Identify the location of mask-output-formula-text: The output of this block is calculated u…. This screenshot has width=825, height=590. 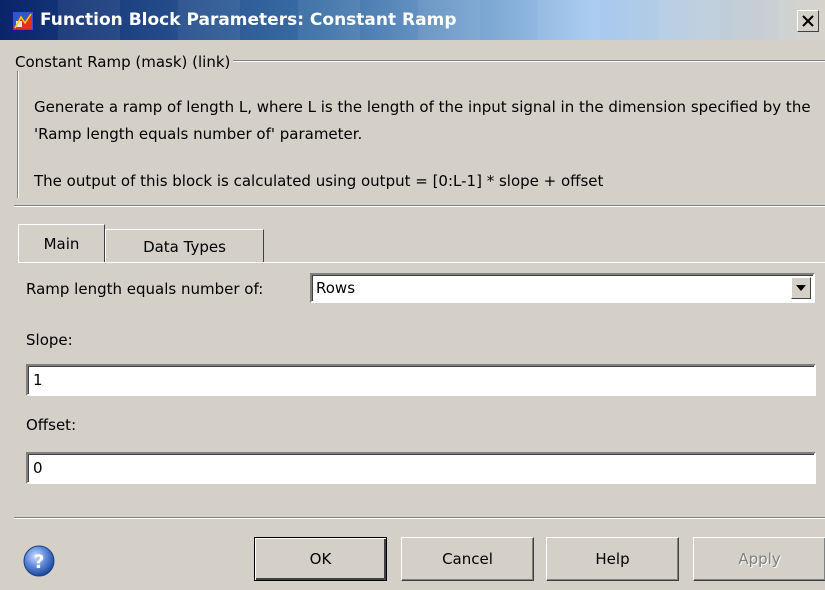
(319, 181).